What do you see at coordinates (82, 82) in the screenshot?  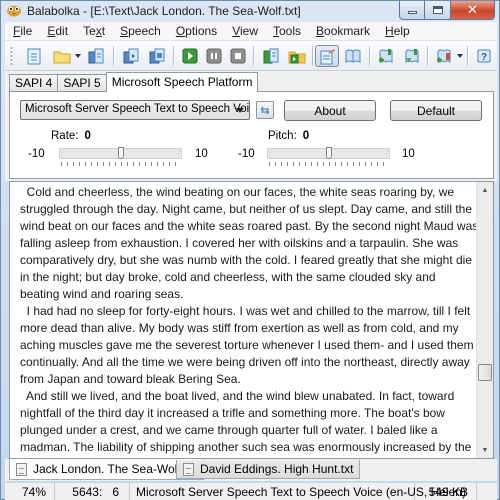 I see `tab-sapi5: SAPI 5` at bounding box center [82, 82].